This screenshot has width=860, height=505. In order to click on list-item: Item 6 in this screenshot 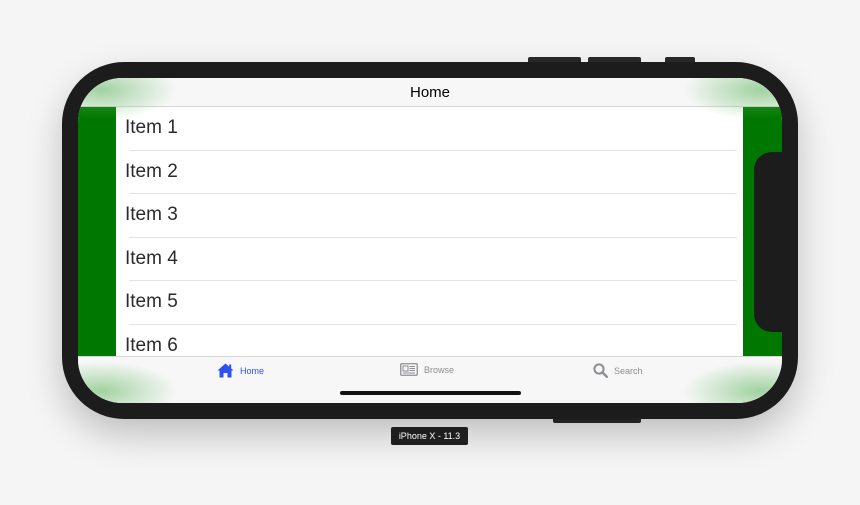, I will do `click(429, 341)`.